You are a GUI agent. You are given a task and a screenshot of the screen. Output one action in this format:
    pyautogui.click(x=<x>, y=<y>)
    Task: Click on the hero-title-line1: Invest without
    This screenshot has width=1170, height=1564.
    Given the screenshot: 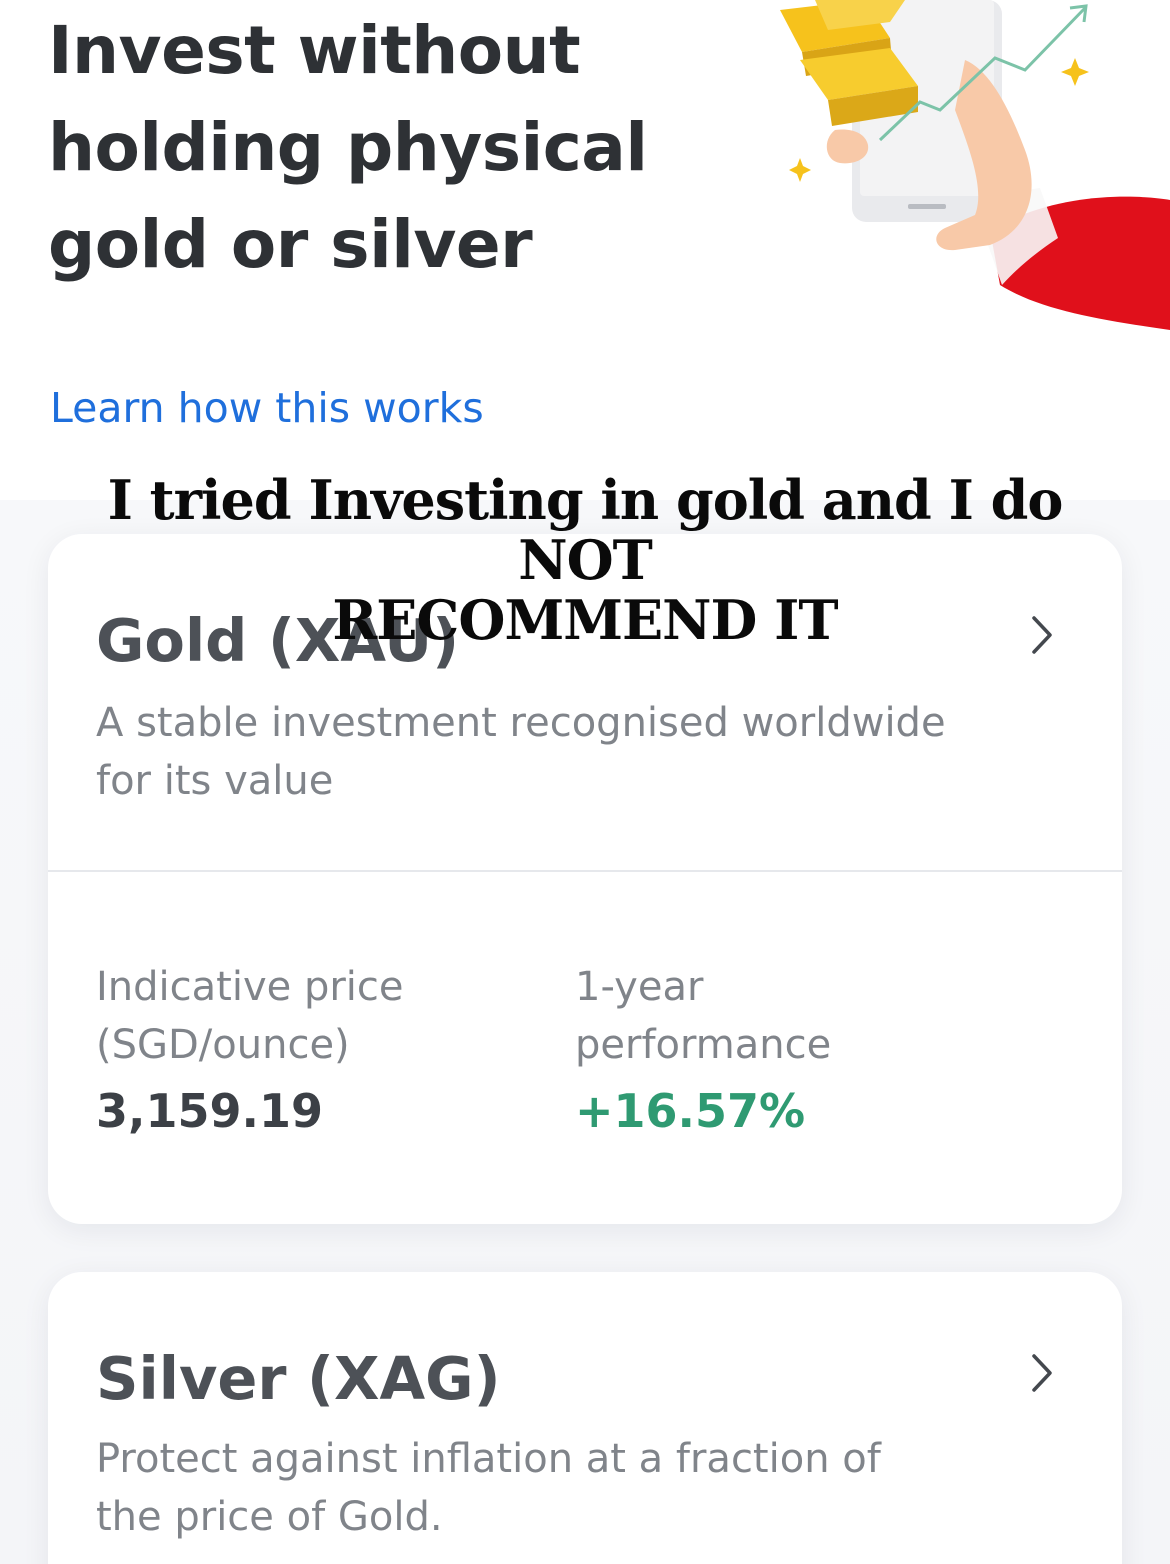 What is the action you would take?
    pyautogui.click(x=314, y=50)
    